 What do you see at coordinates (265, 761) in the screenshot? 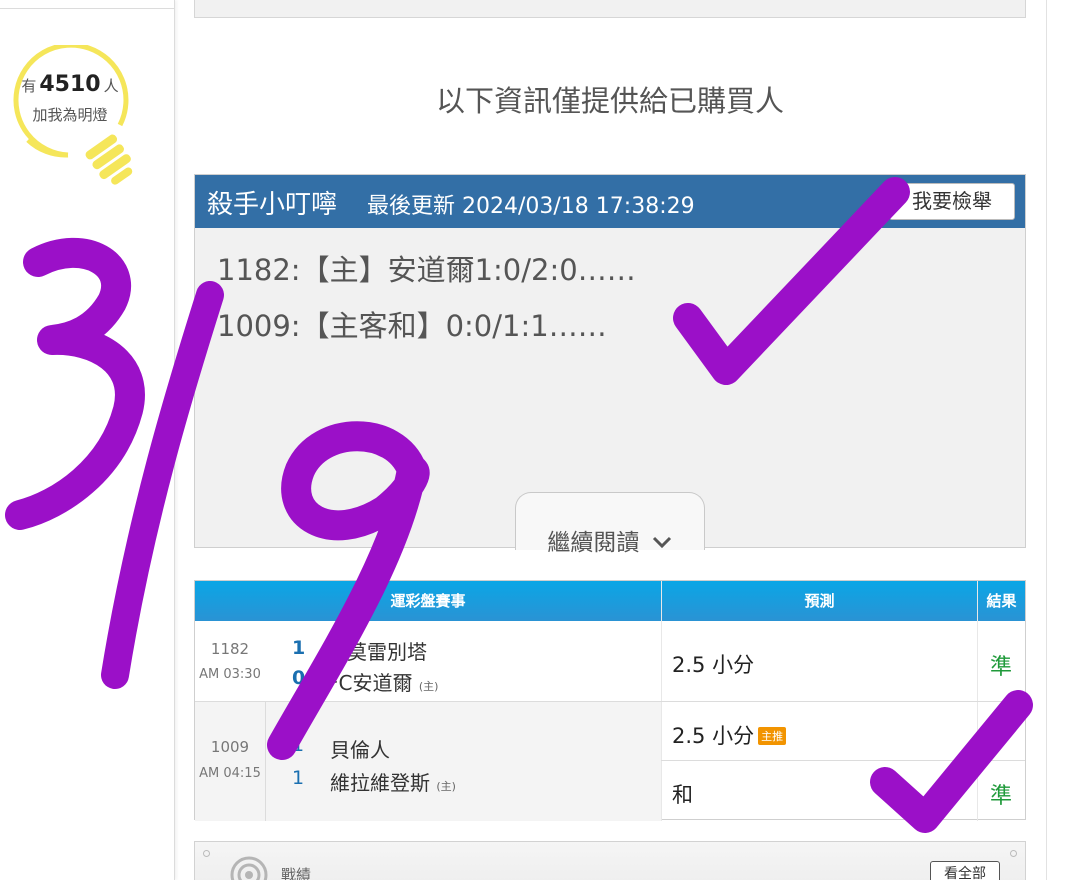
I see `column-divider` at bounding box center [265, 761].